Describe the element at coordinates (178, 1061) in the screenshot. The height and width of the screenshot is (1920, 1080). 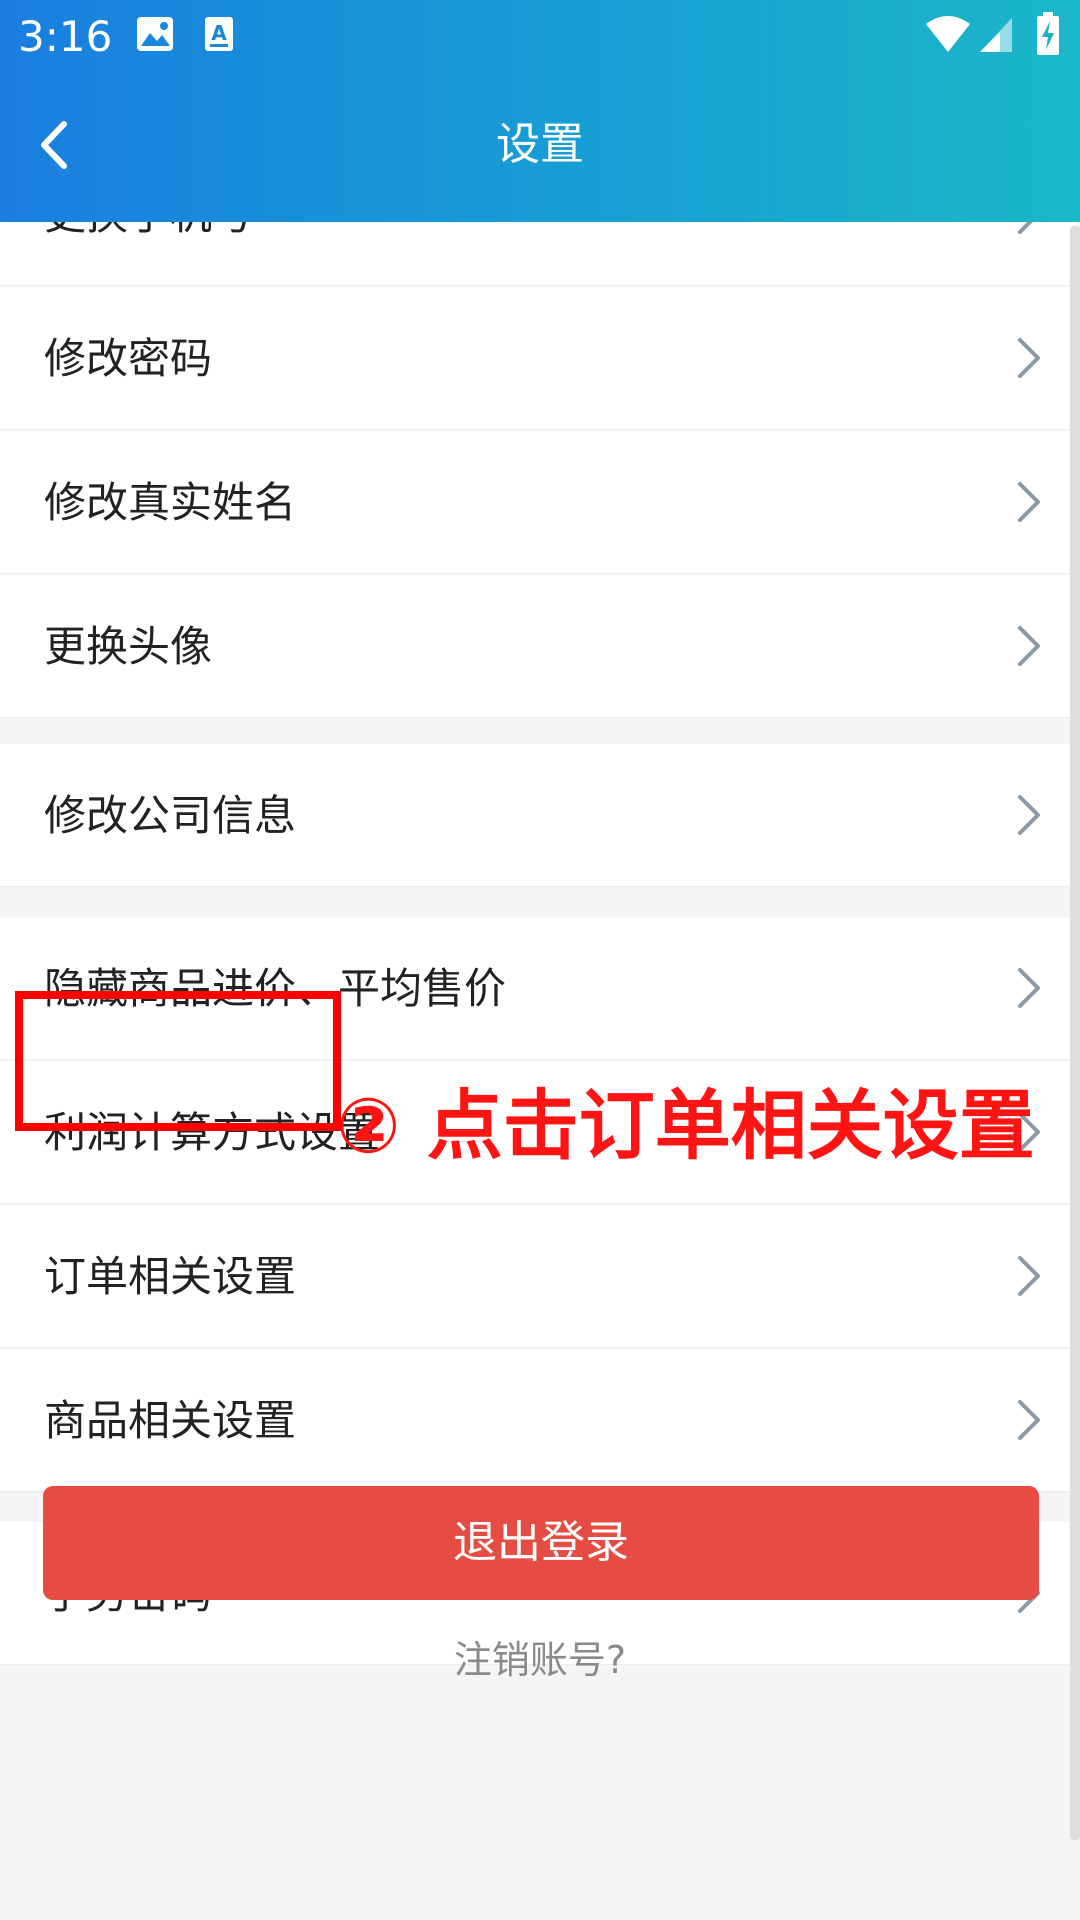
I see `tutorial-highlight-box` at that location.